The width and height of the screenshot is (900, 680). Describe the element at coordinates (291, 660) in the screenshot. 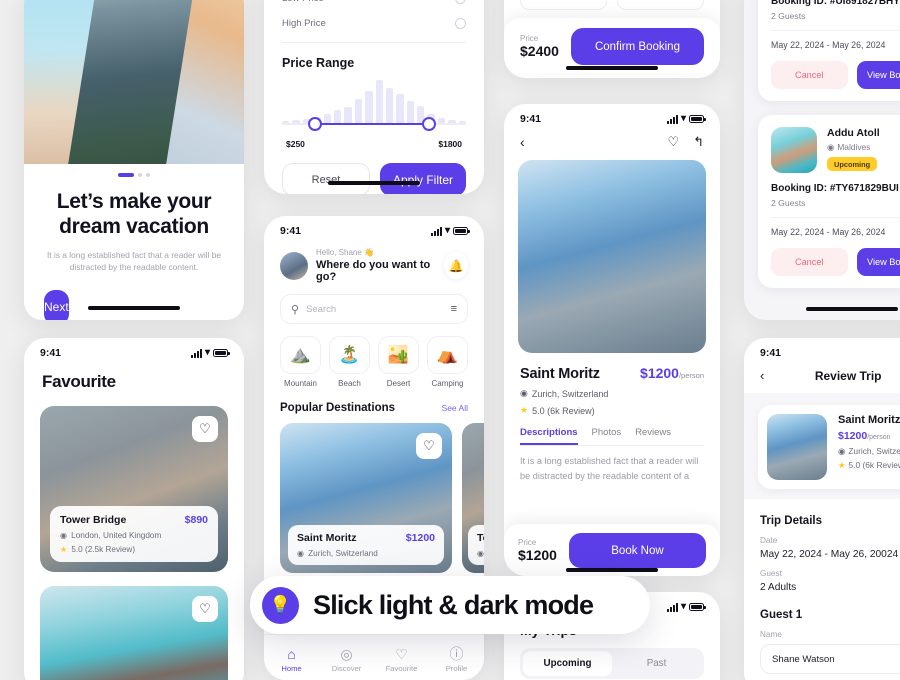

I see `tab-home: ⌂ Home` at that location.